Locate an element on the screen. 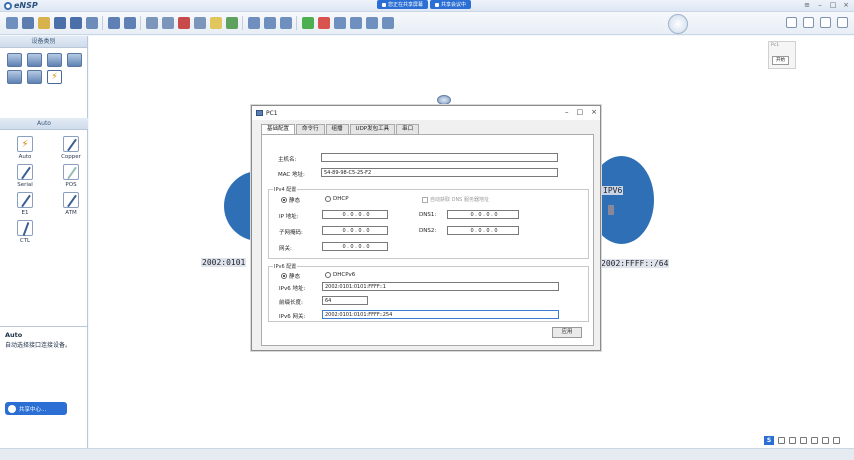 Image resolution: width=854 pixels, height=460 pixels. cable-copper: Copper is located at coordinates (71, 148).